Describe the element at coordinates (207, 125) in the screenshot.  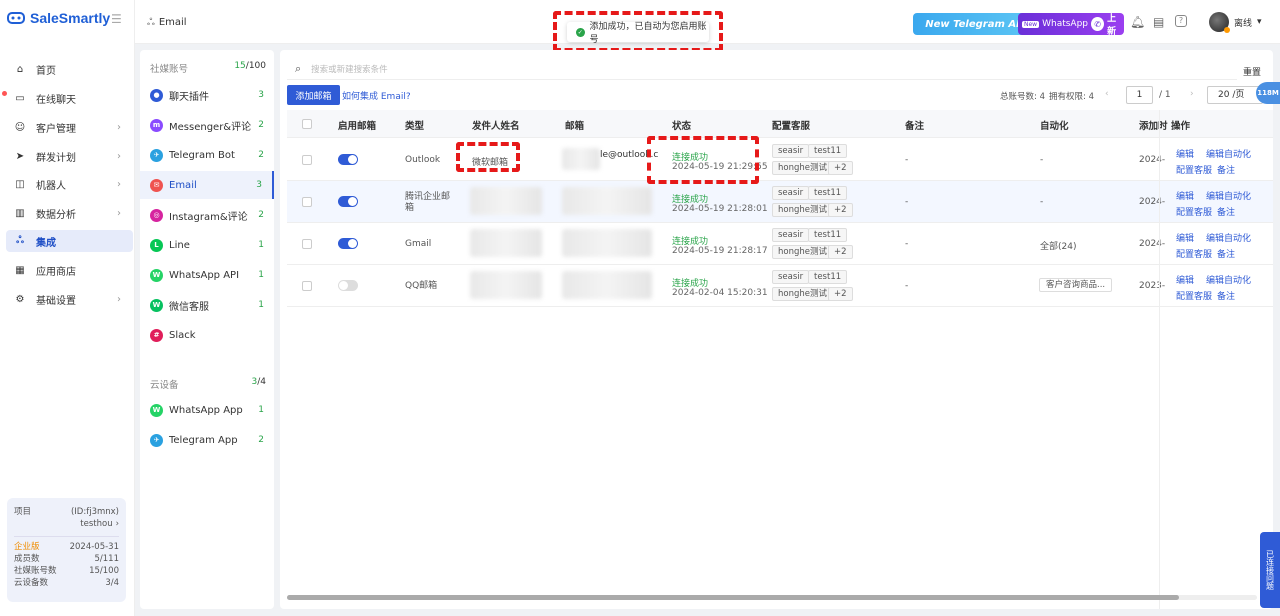
I see `account-item: m Messenger&评论 2` at that location.